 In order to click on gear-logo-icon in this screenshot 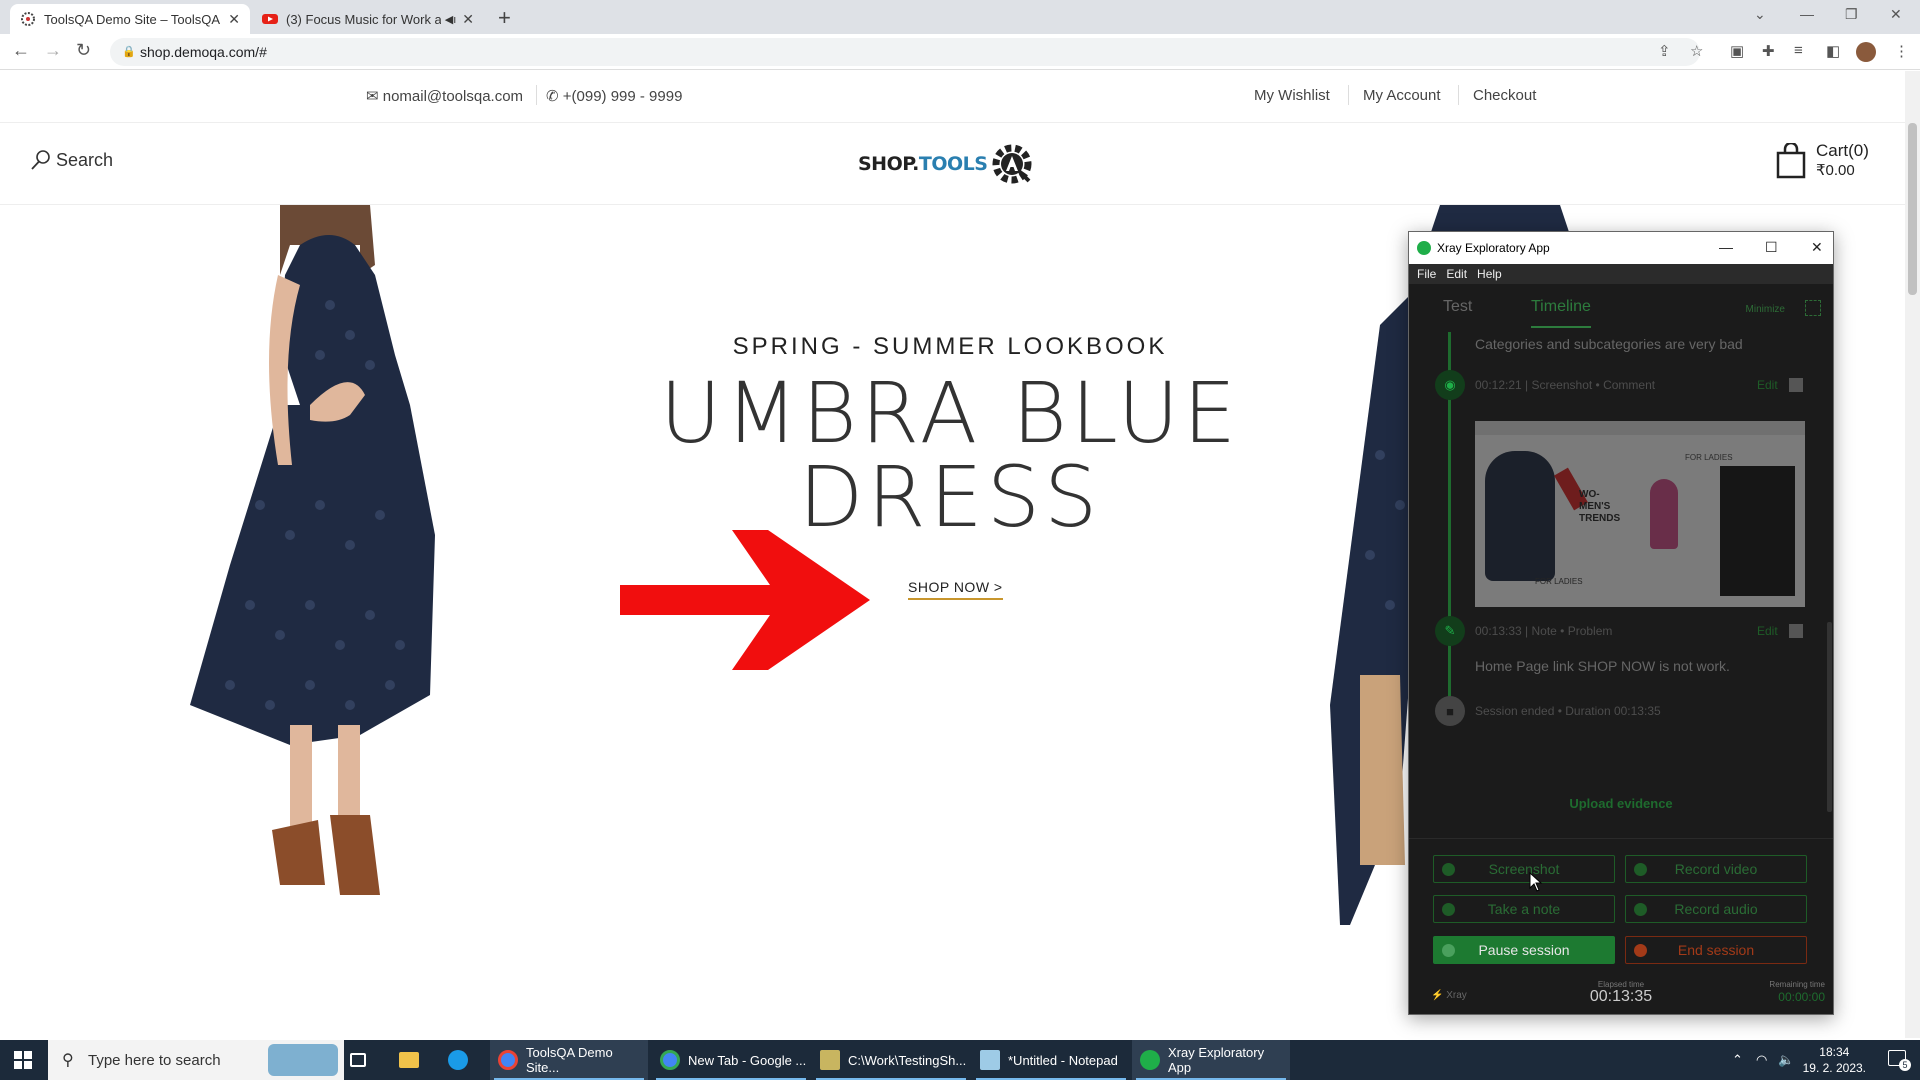, I will do `click(1012, 164)`.